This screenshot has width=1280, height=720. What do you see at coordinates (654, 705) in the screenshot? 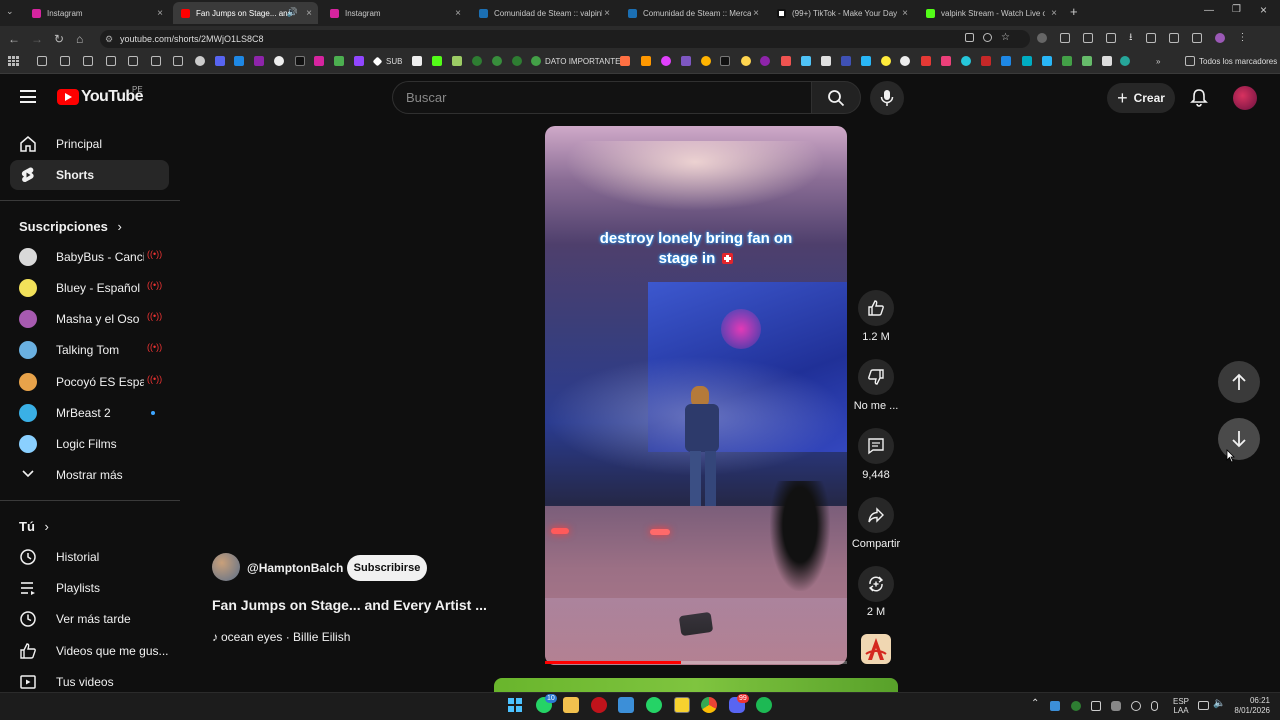
I see `whatsapp-desktop-icon` at bounding box center [654, 705].